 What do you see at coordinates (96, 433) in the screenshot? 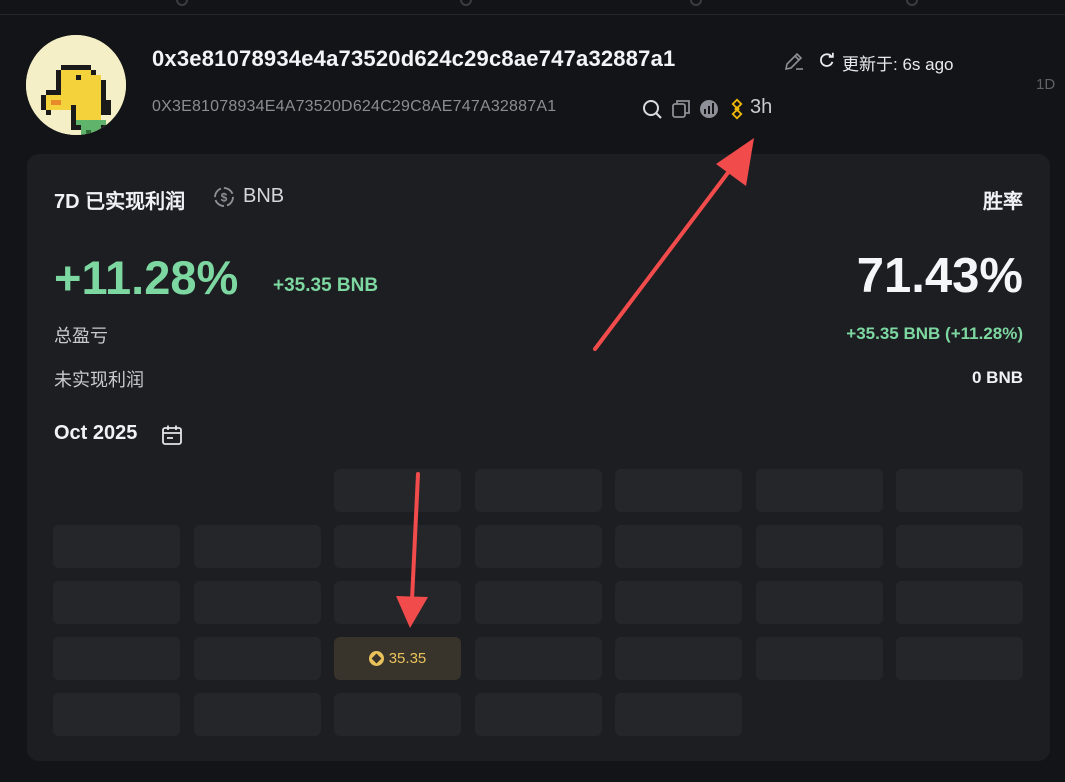
I see `calendar-month: Oct 2025` at bounding box center [96, 433].